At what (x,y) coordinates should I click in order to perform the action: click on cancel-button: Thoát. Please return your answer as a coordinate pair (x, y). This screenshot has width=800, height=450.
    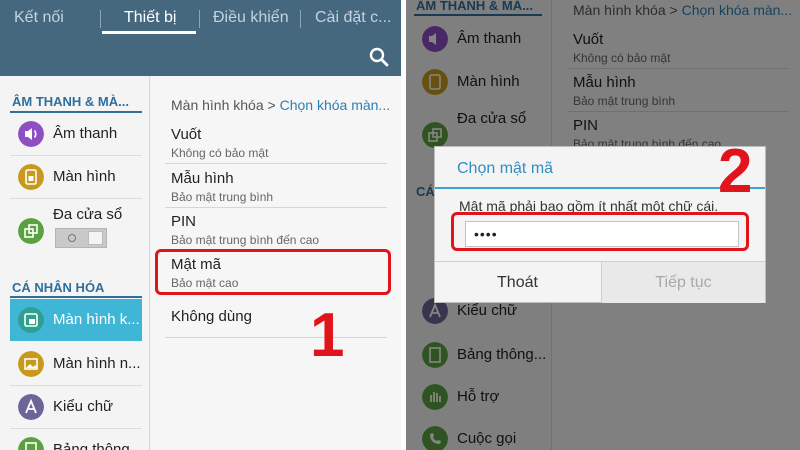
    Looking at the image, I should click on (517, 282).